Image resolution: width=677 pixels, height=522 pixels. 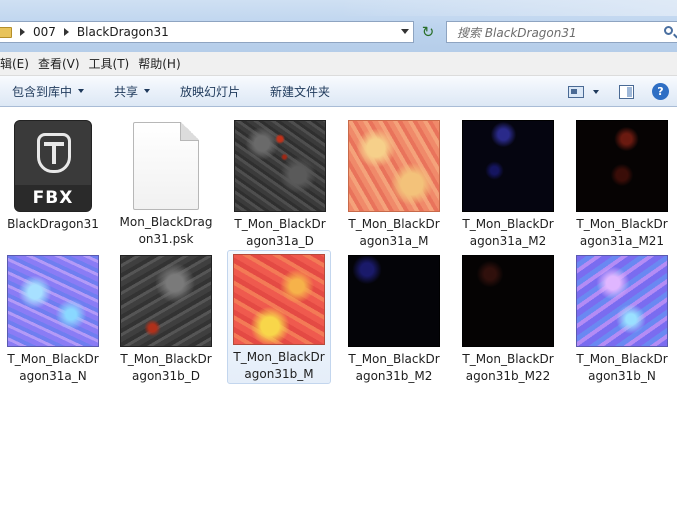 What do you see at coordinates (166, 376) in the screenshot?
I see `file-name-line: agon31b_D` at bounding box center [166, 376].